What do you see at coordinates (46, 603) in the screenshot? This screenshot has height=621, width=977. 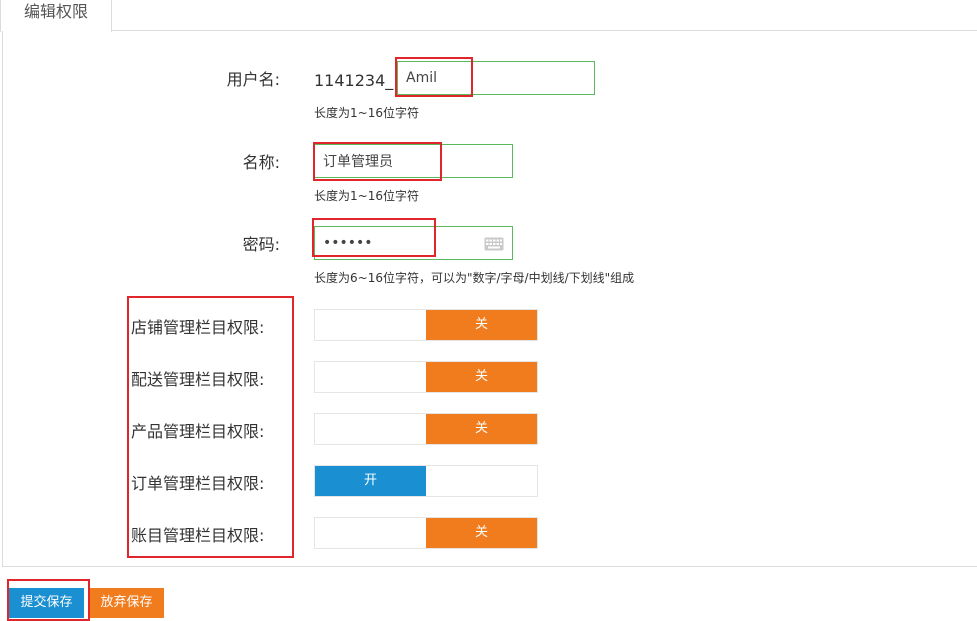 I see `submit-save-button: 提交保存` at bounding box center [46, 603].